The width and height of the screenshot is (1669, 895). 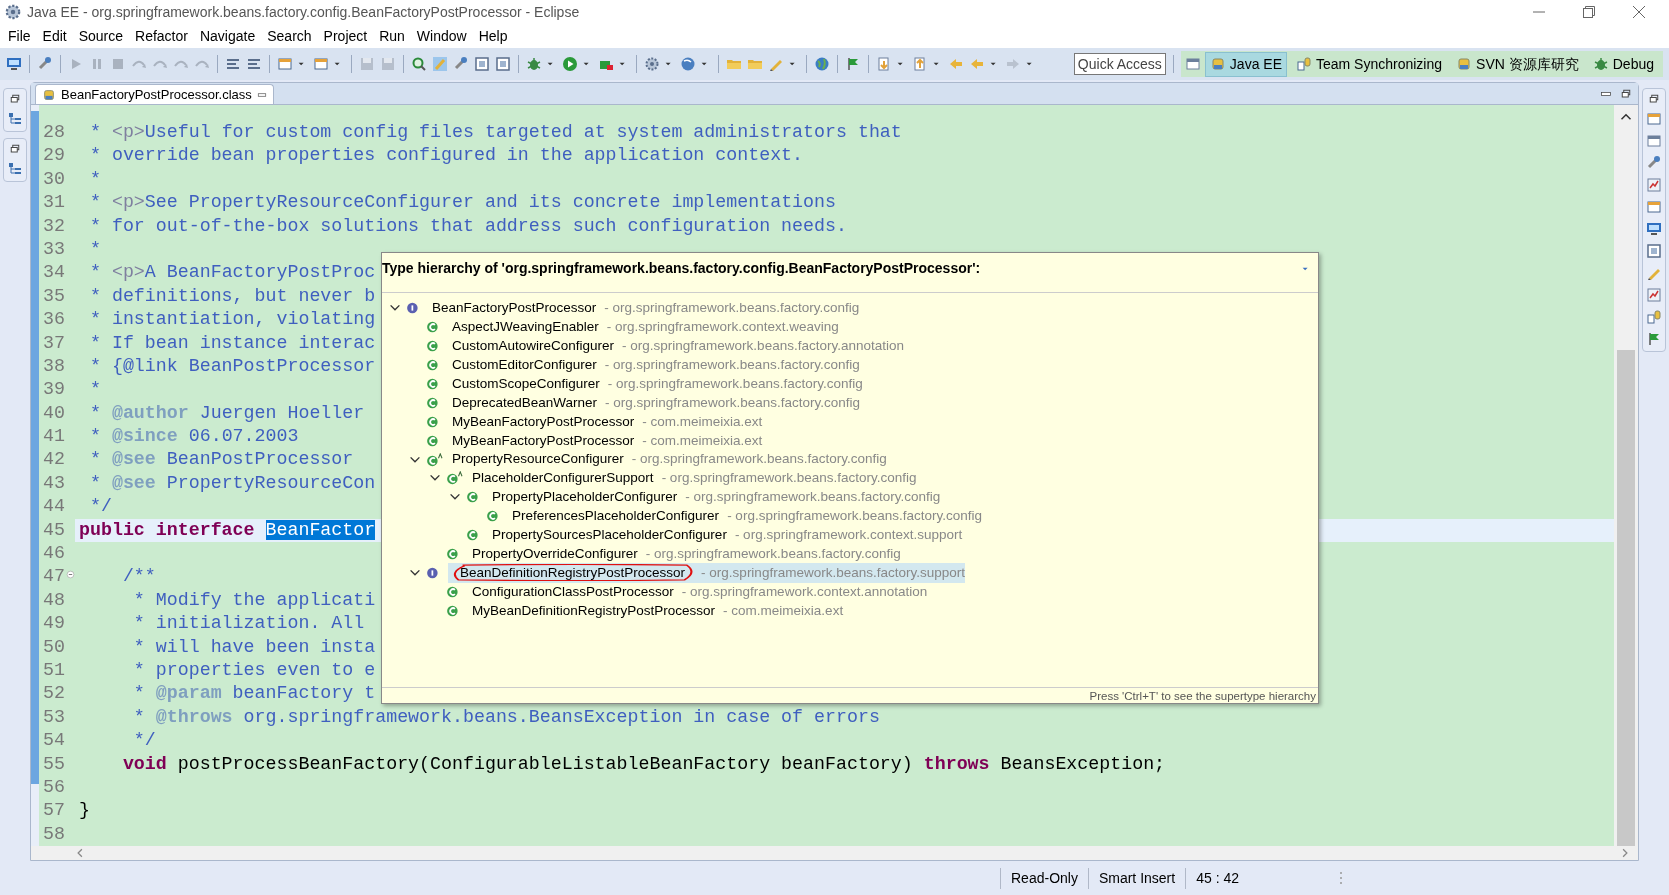 What do you see at coordinates (289, 36) in the screenshot?
I see `menu-item: Search` at bounding box center [289, 36].